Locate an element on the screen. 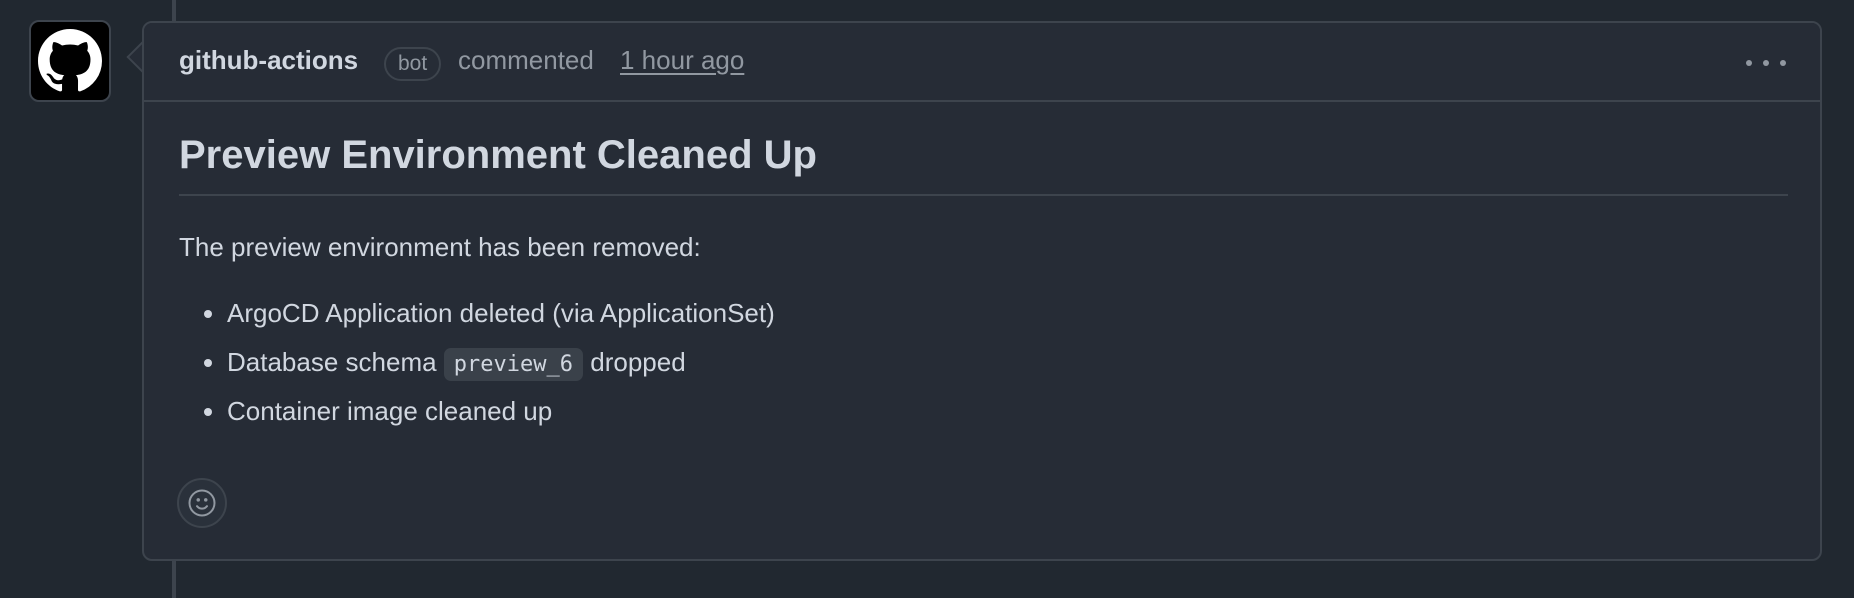 The height and width of the screenshot is (598, 1854). list-item: Container image cleaned up is located at coordinates (1007, 411).